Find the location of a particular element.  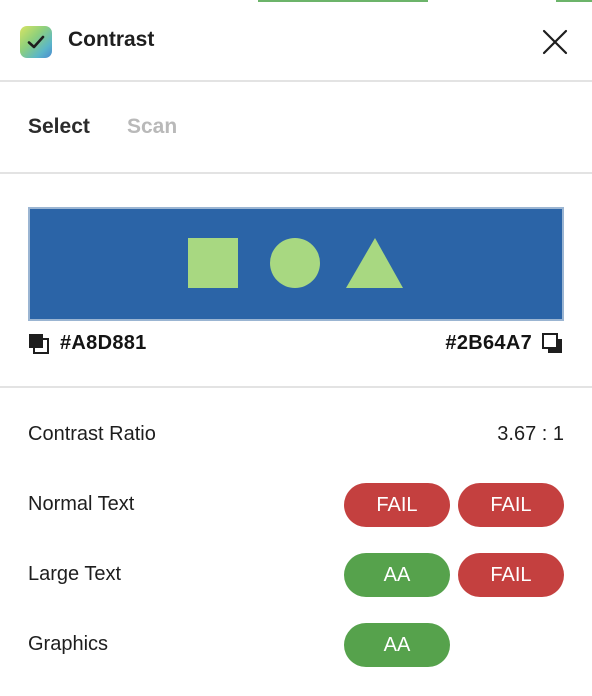

large-text-aa-badge: AA is located at coordinates (397, 575).